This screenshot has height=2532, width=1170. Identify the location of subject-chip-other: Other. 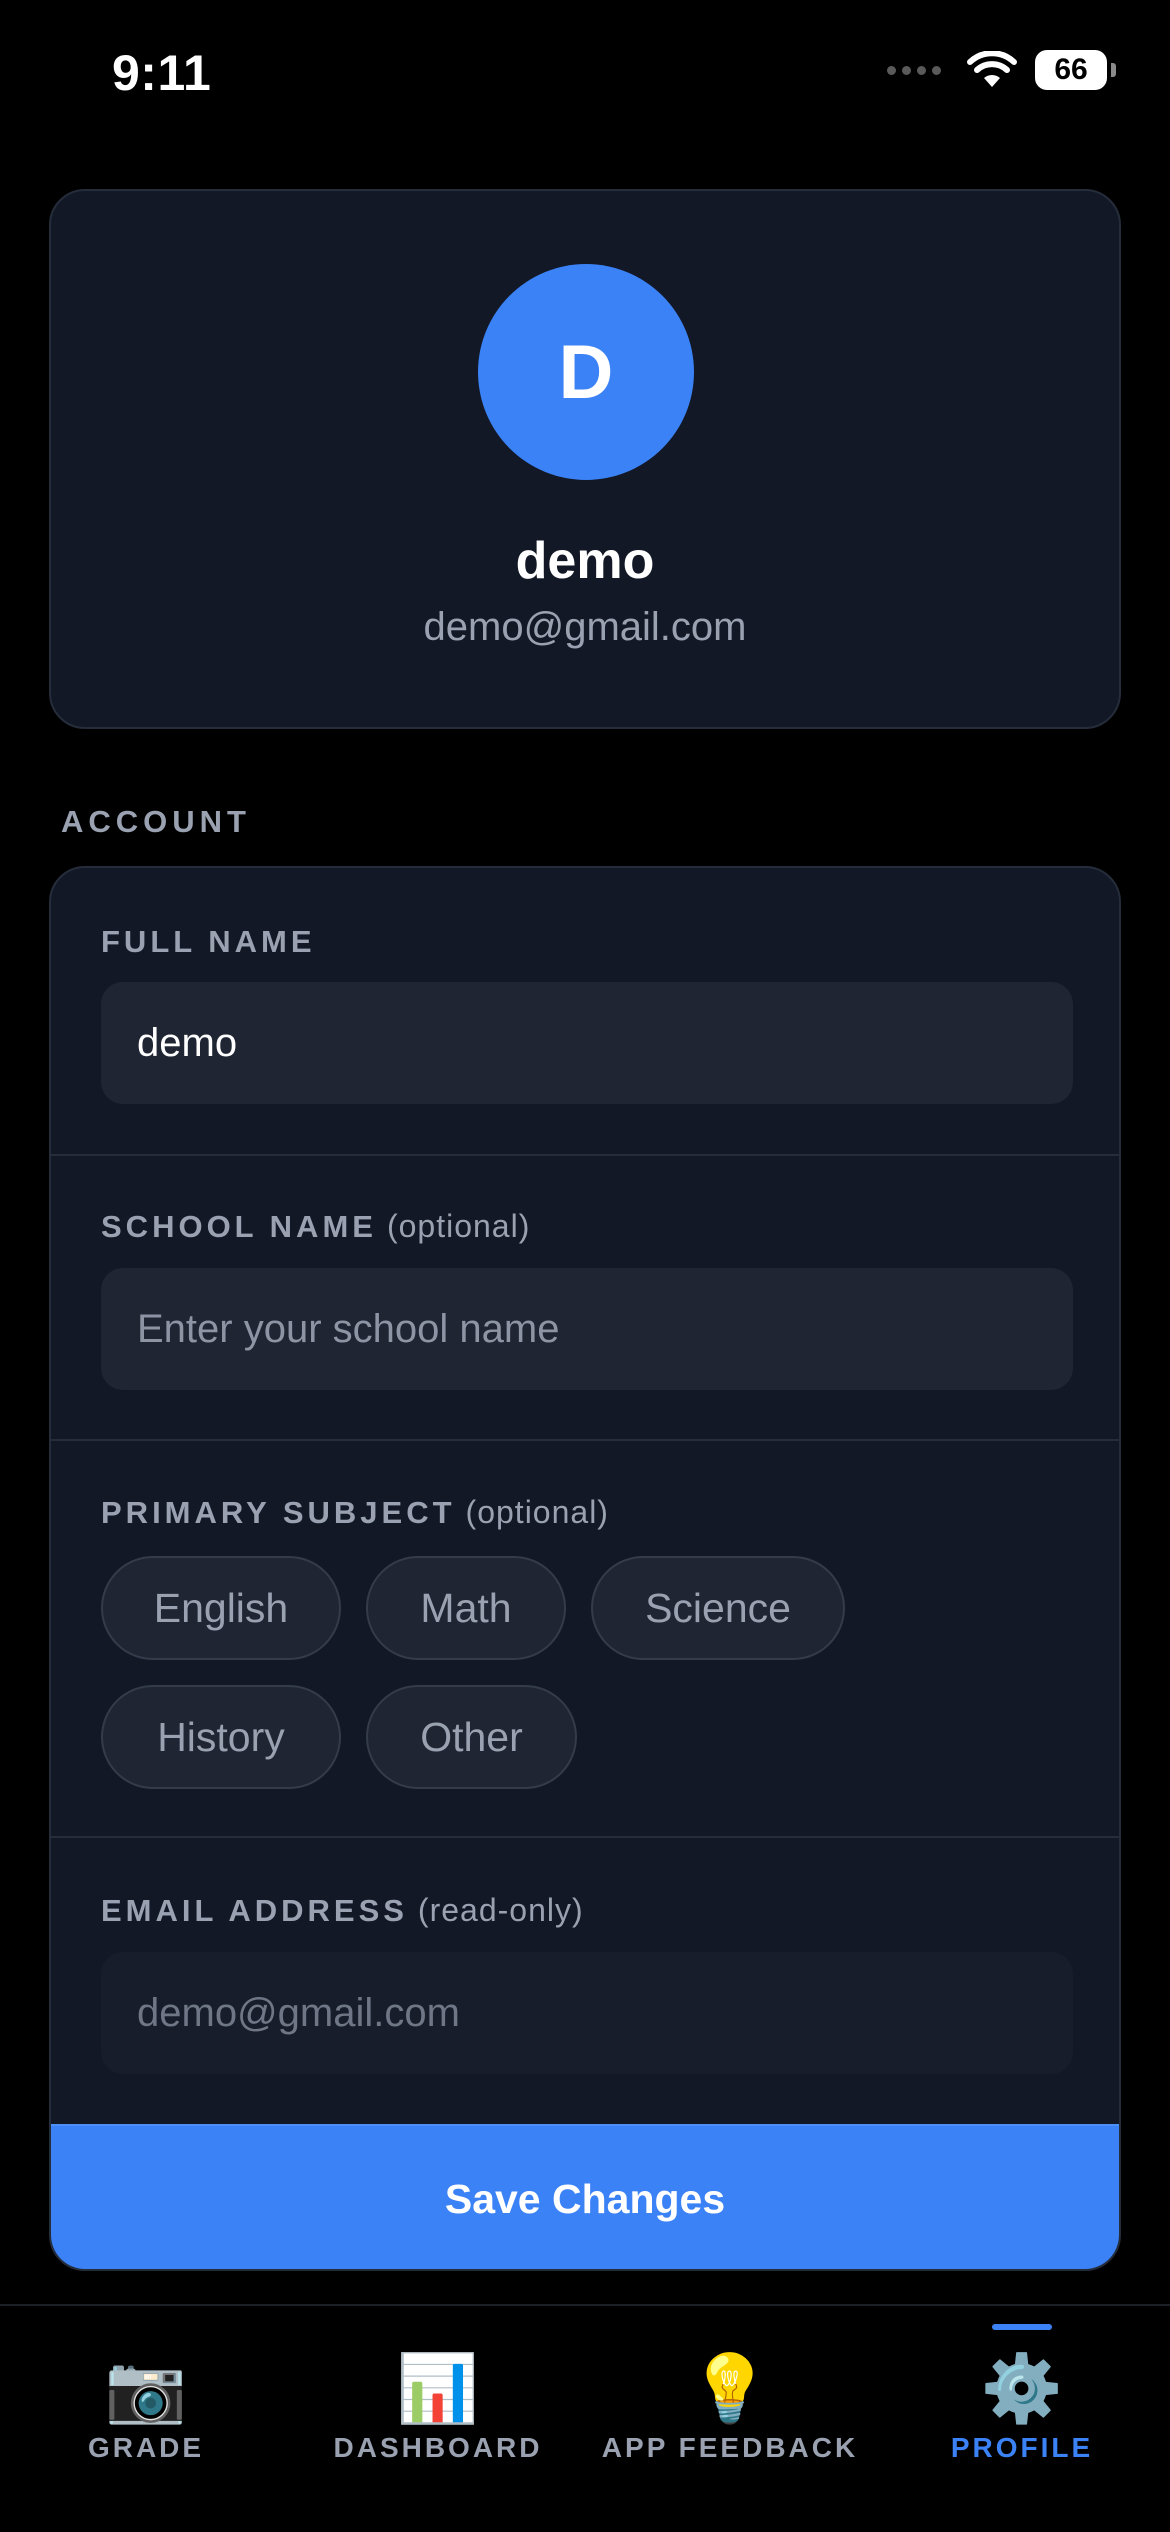
(471, 1737).